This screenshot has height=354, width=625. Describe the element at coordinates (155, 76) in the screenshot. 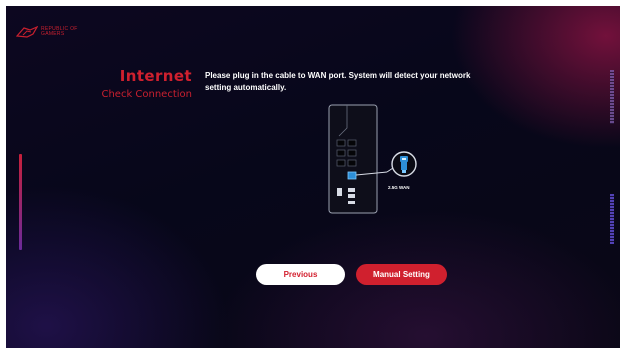

I see `page-title: Internet` at that location.